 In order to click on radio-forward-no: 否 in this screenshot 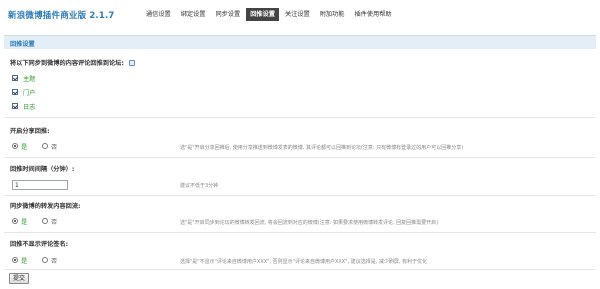, I will do `click(49, 221)`.